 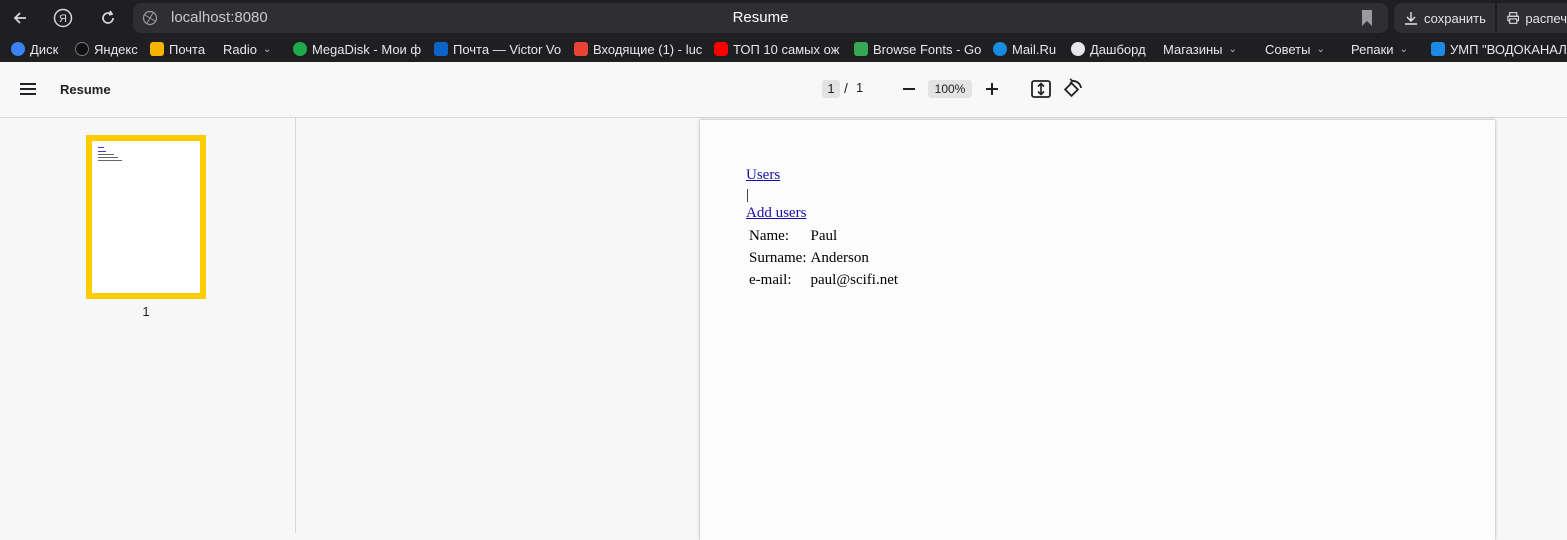 What do you see at coordinates (146, 311) in the screenshot?
I see `thumbnail-page-number: 1` at bounding box center [146, 311].